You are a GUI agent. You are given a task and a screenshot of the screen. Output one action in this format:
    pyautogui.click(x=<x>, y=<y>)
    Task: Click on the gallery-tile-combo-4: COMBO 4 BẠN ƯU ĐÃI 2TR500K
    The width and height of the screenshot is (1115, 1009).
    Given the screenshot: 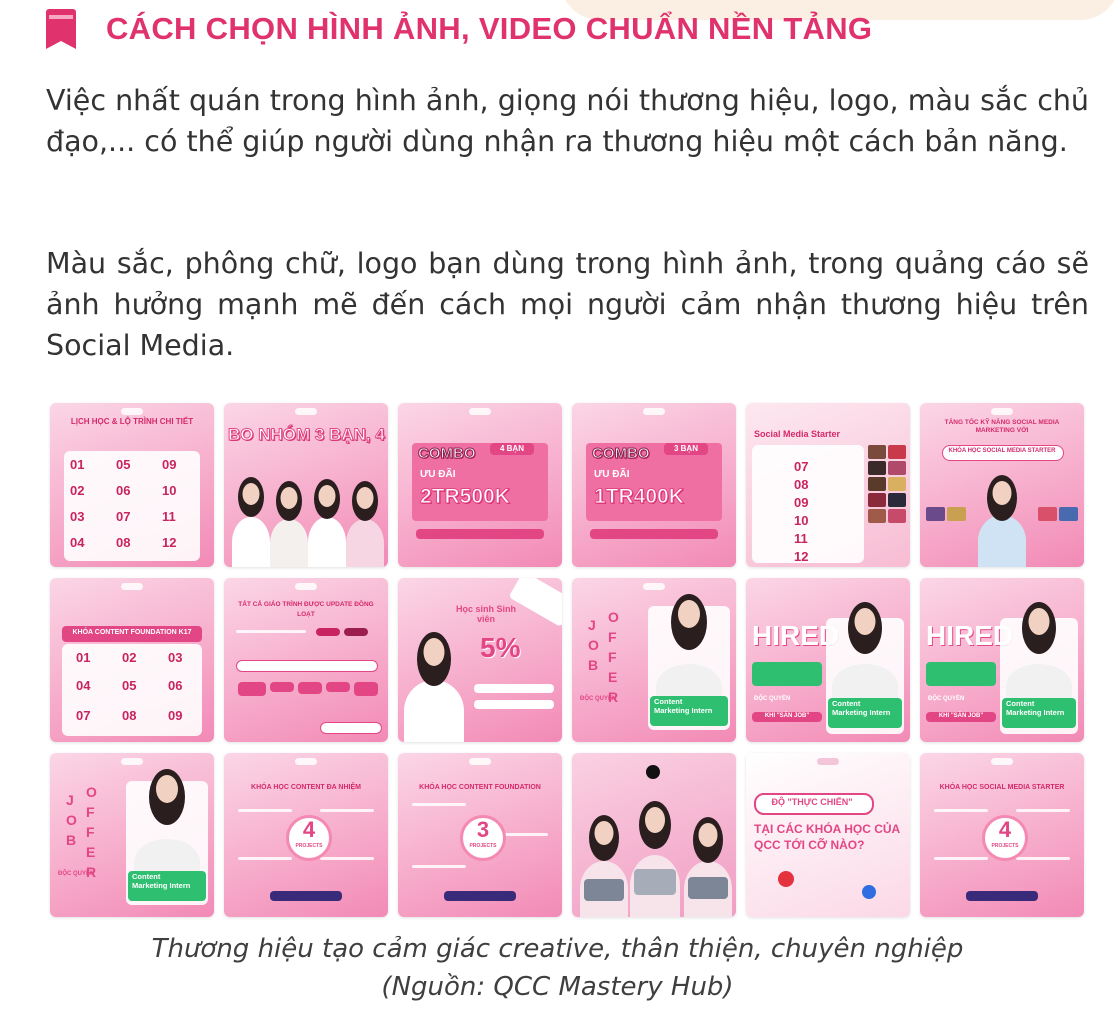 What is the action you would take?
    pyautogui.click(x=480, y=485)
    